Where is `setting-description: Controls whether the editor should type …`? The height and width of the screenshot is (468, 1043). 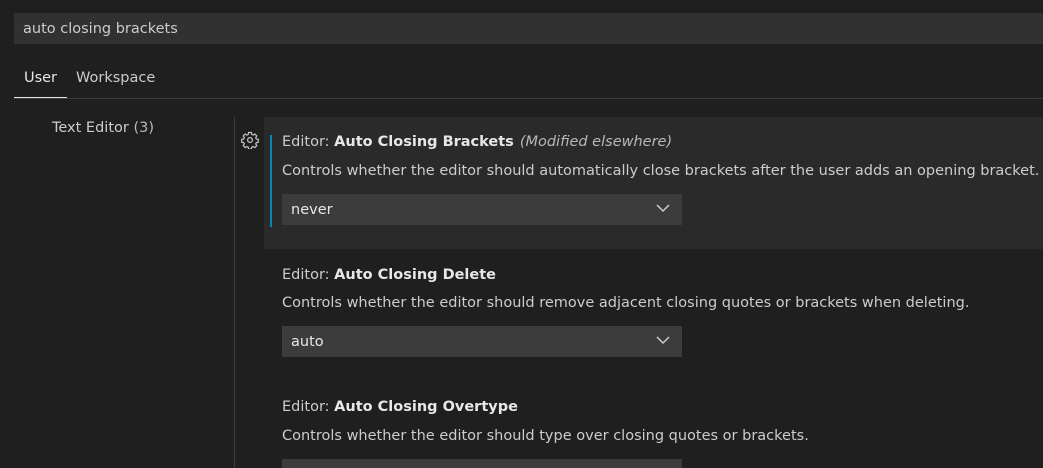
setting-description: Controls whether the editor should type … is located at coordinates (545, 436).